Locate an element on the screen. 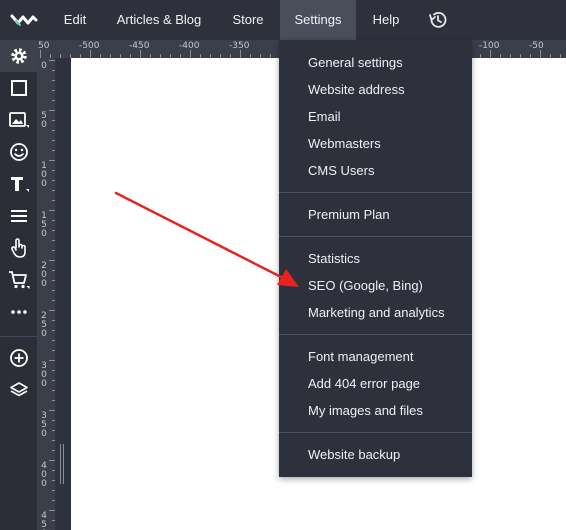 The image size is (566, 530). menu-item-add-404-page: Add 404 error page is located at coordinates (375, 384).